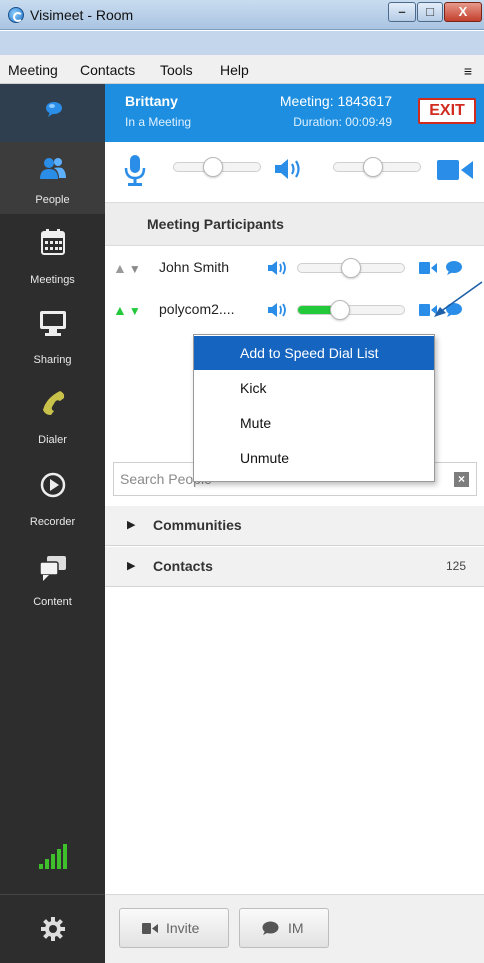  Describe the element at coordinates (53, 323) in the screenshot. I see `monitor-icon` at that location.